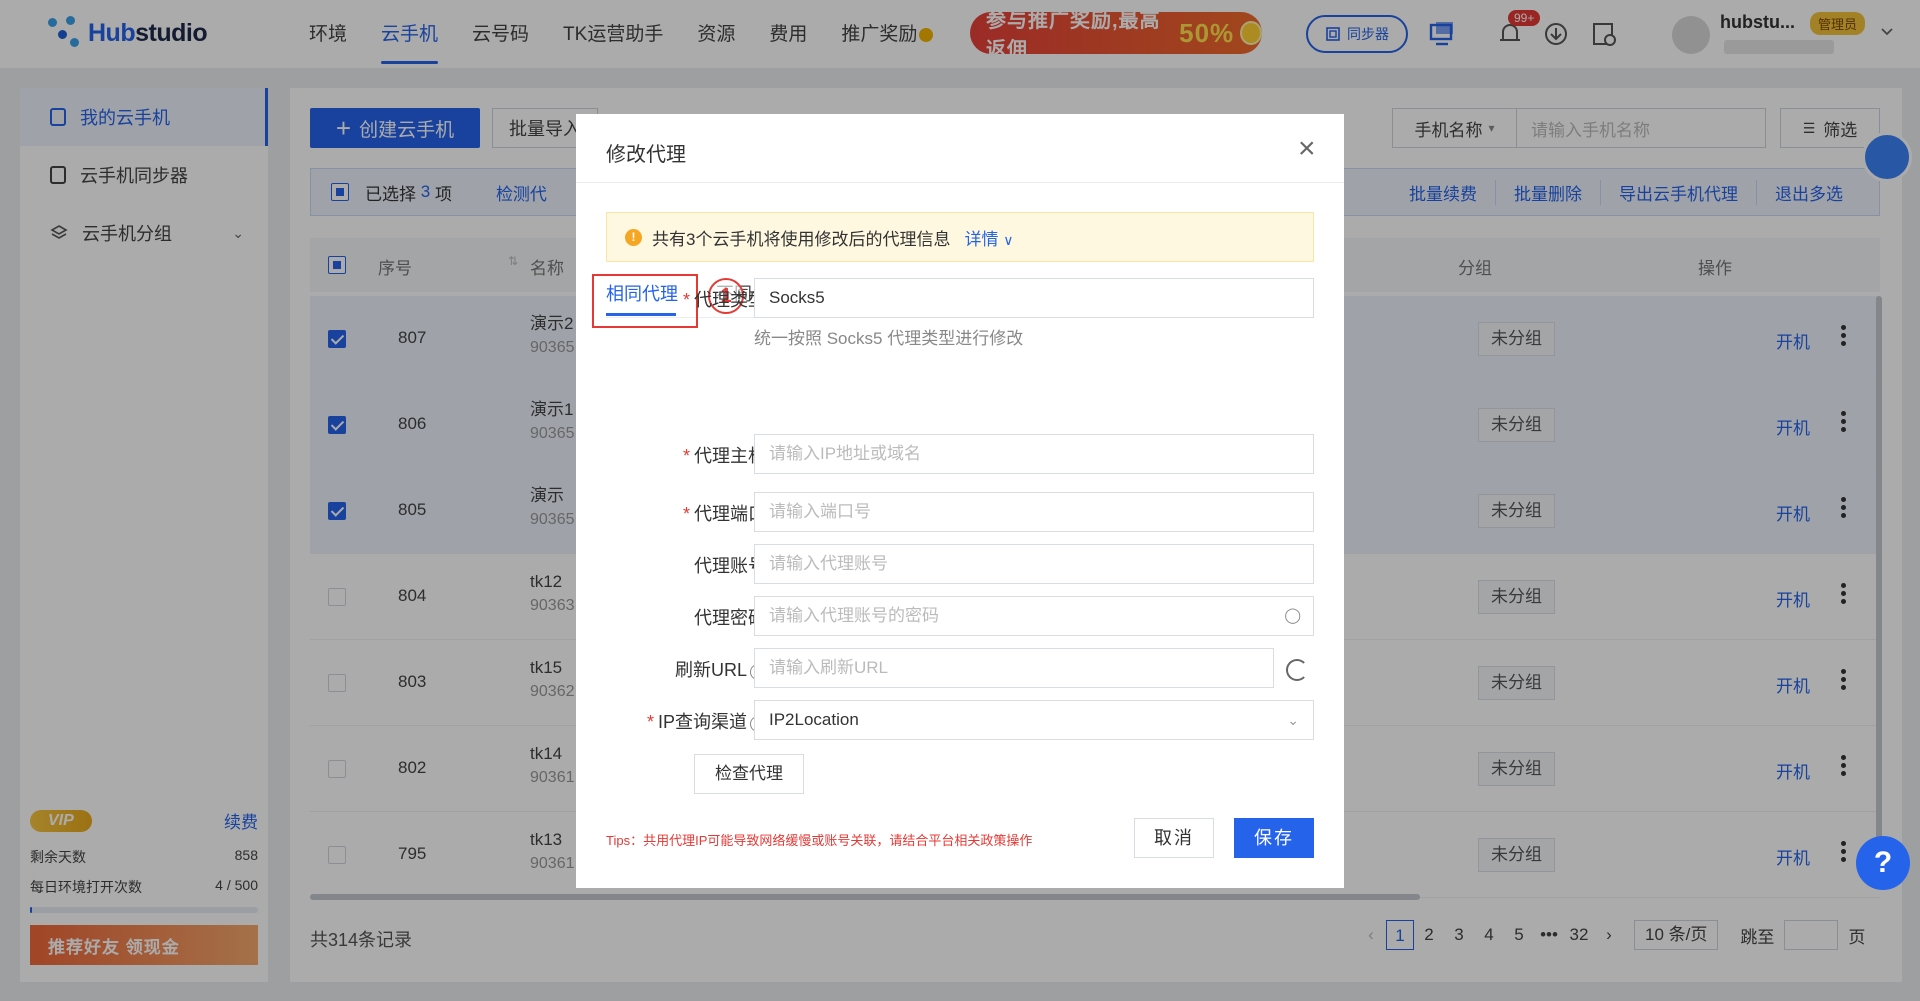 This screenshot has width=1920, height=1001. I want to click on proxy-host-input: 请输入IP地址或域名, so click(1034, 454).